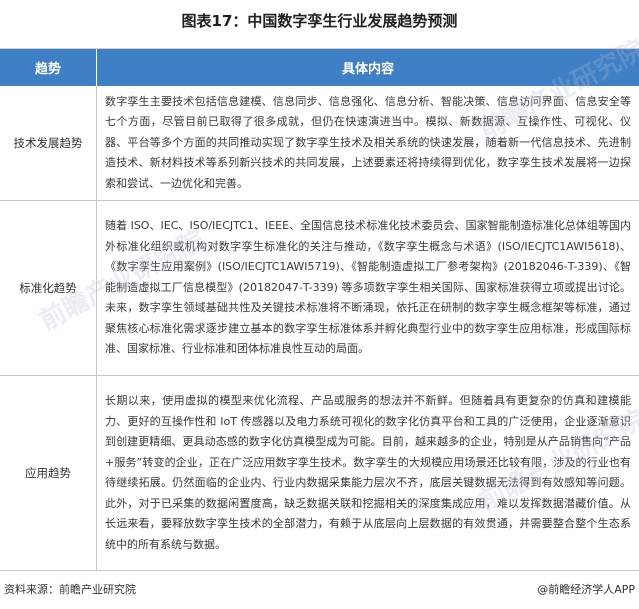 Image resolution: width=639 pixels, height=609 pixels. I want to click on figure-title: 图表17：中国数字孪生行业发展趋势预测, so click(319, 20).